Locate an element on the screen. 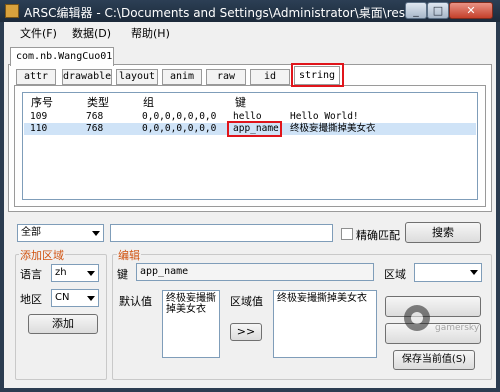  maximize-button: □ is located at coordinates (438, 10).